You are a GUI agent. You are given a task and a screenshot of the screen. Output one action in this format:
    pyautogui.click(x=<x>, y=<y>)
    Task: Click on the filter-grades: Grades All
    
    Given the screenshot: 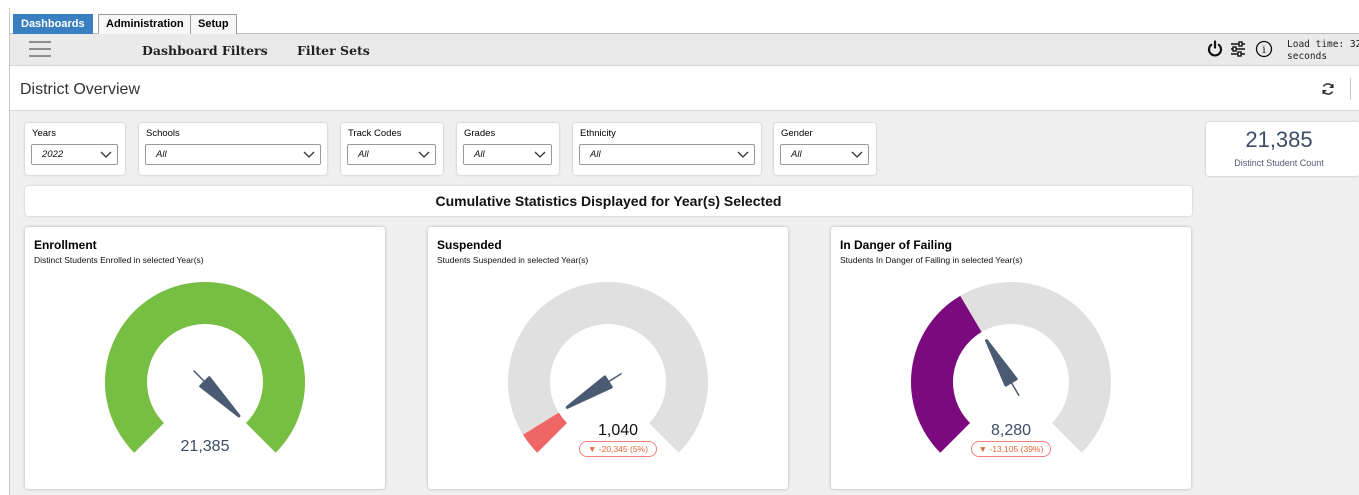 What is the action you would take?
    pyautogui.click(x=508, y=149)
    